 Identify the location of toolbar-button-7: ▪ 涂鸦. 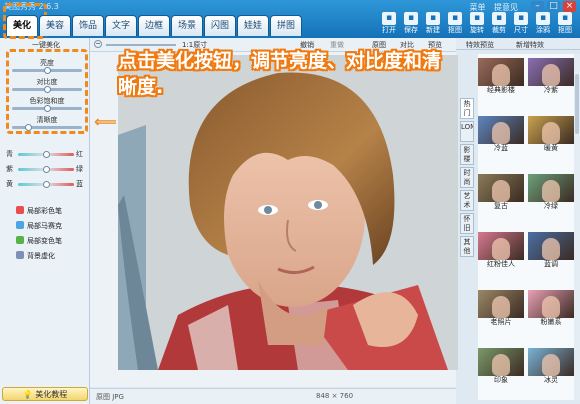
(543, 24).